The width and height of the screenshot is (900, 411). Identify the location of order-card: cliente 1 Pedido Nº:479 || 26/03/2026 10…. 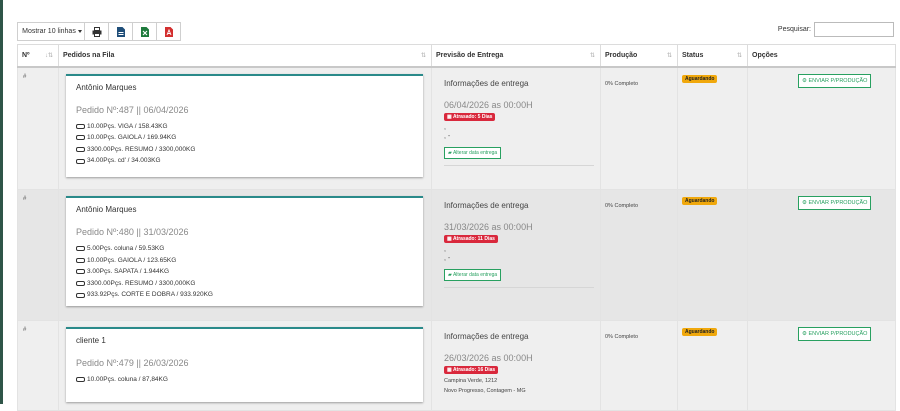
(244, 364).